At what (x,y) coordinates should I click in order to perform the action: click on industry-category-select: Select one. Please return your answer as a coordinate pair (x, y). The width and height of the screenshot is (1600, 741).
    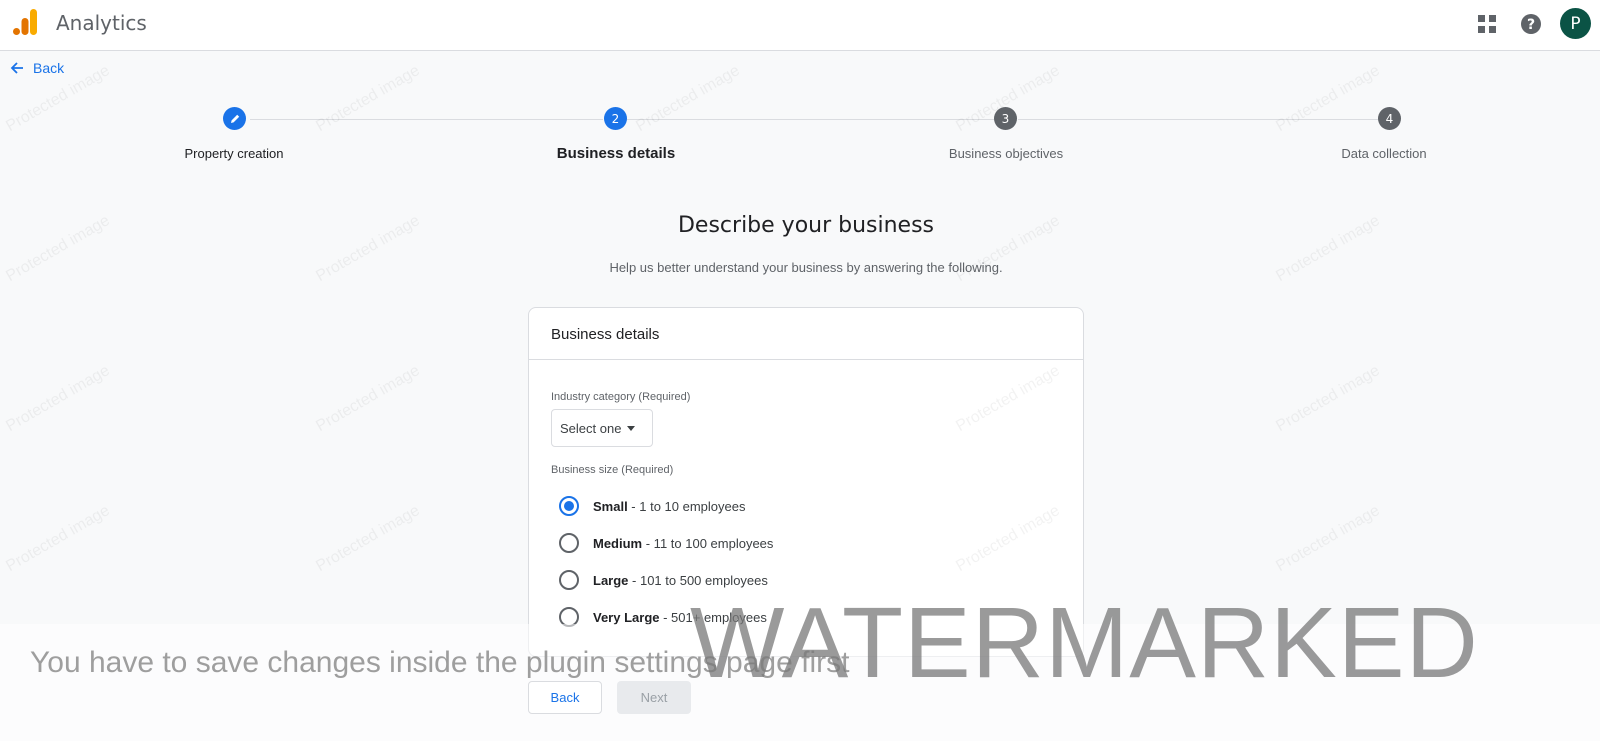
    Looking at the image, I should click on (602, 428).